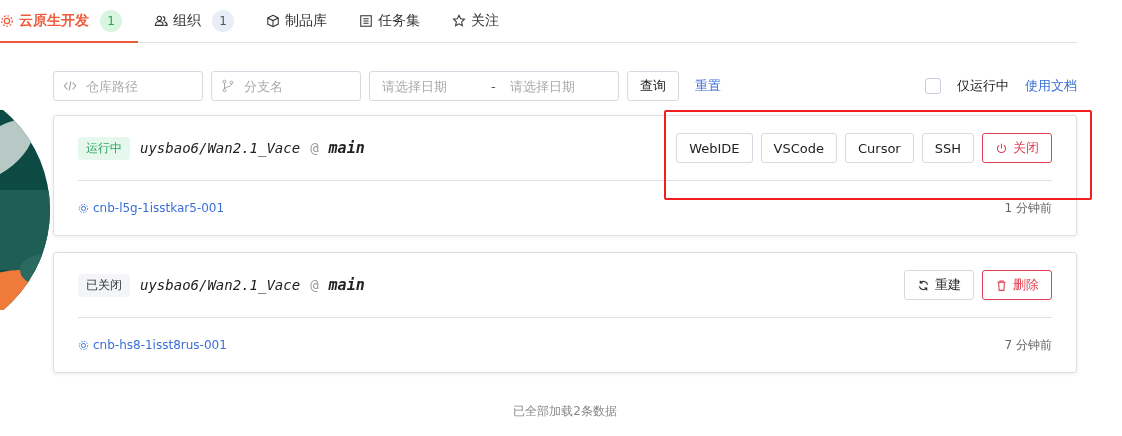  Describe the element at coordinates (879, 148) in the screenshot. I see `action-button: Cursor` at that location.